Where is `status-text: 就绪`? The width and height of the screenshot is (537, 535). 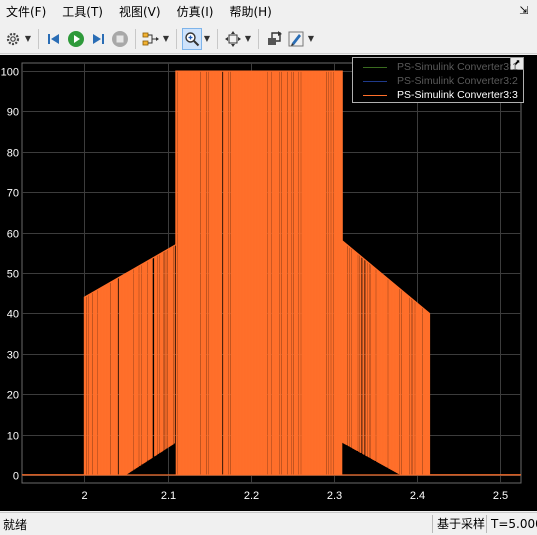
status-text: 就绪 is located at coordinates (15, 524).